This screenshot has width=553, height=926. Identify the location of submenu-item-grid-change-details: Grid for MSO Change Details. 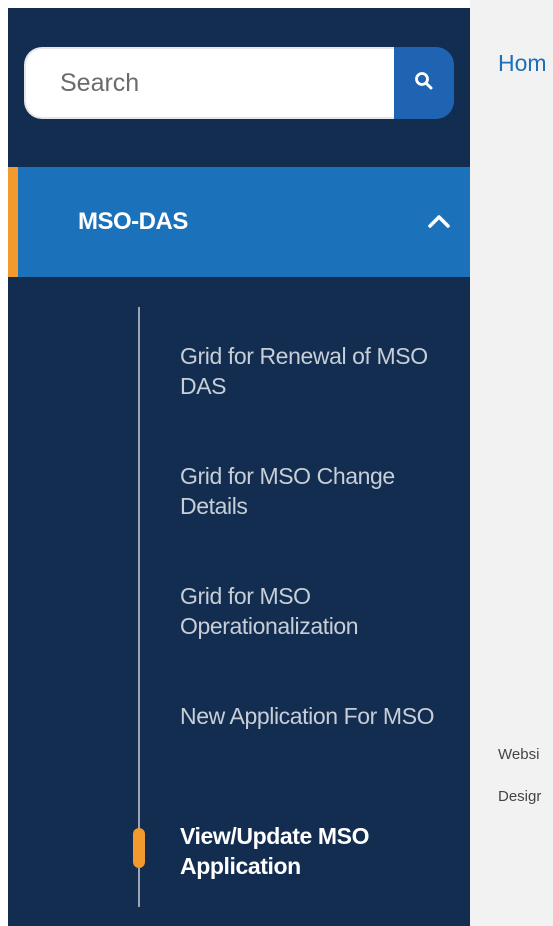
(315, 491).